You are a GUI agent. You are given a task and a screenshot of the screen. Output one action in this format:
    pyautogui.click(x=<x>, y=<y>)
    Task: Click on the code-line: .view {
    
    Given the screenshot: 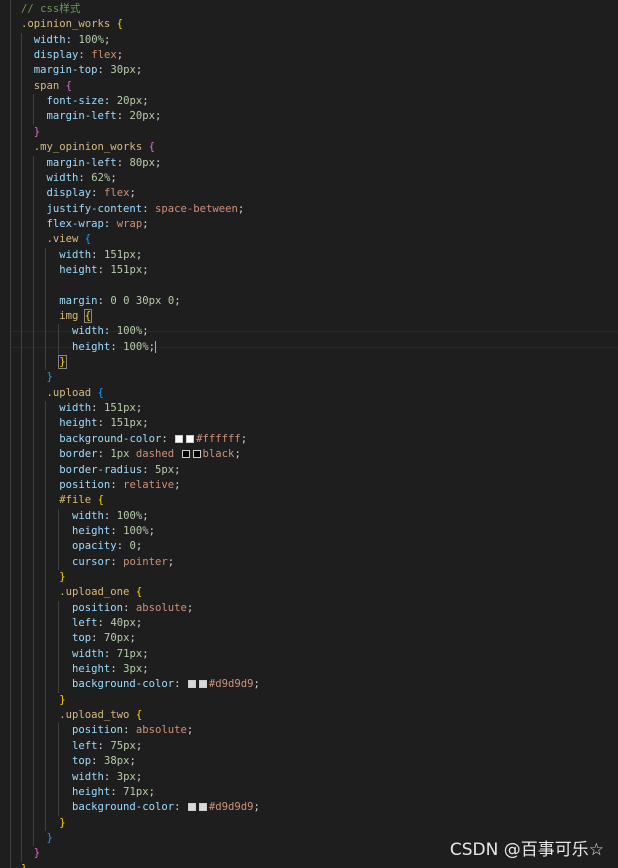 What is the action you would take?
    pyautogui.click(x=56, y=239)
    